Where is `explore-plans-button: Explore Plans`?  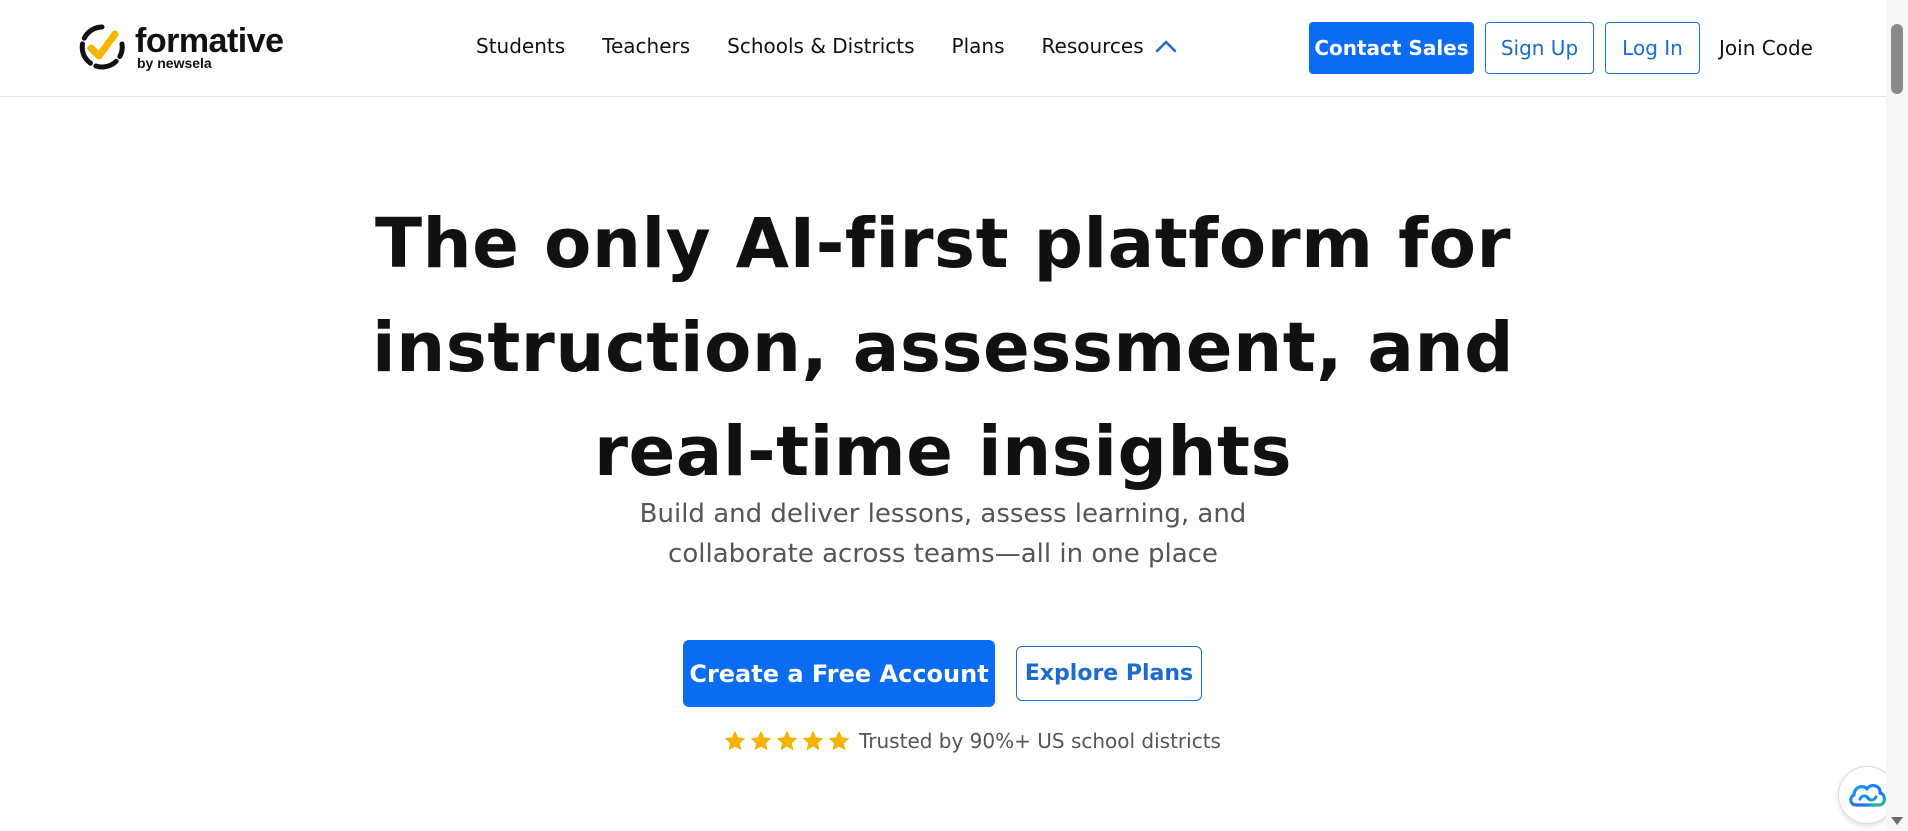
explore-plans-button: Explore Plans is located at coordinates (1109, 673).